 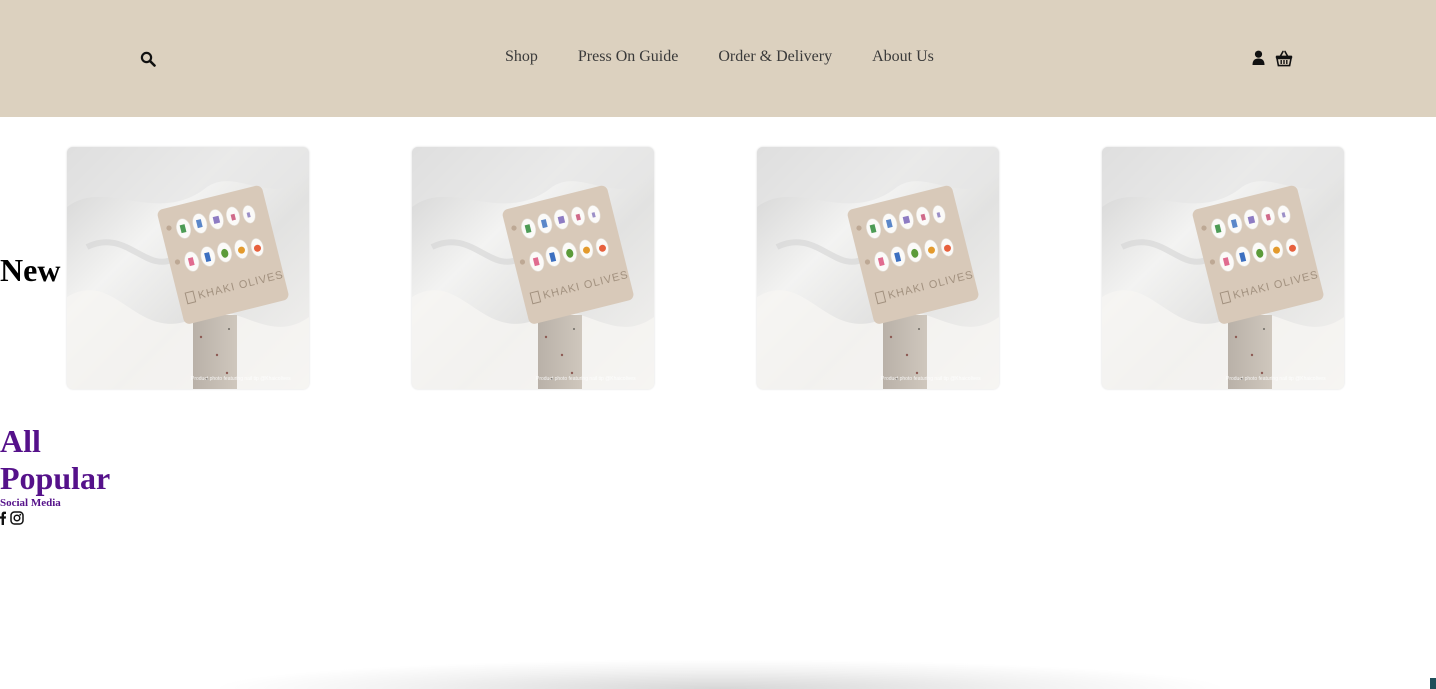 I want to click on facebook-icon, so click(x=3, y=518).